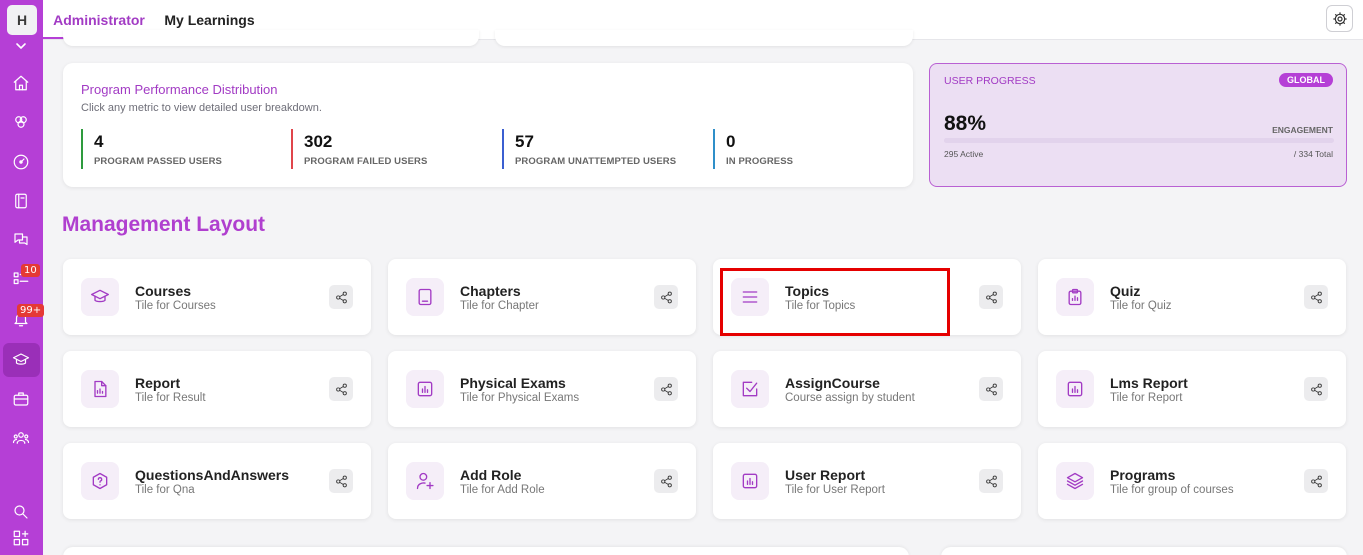  What do you see at coordinates (318, 141) in the screenshot?
I see `metric-value: 302` at bounding box center [318, 141].